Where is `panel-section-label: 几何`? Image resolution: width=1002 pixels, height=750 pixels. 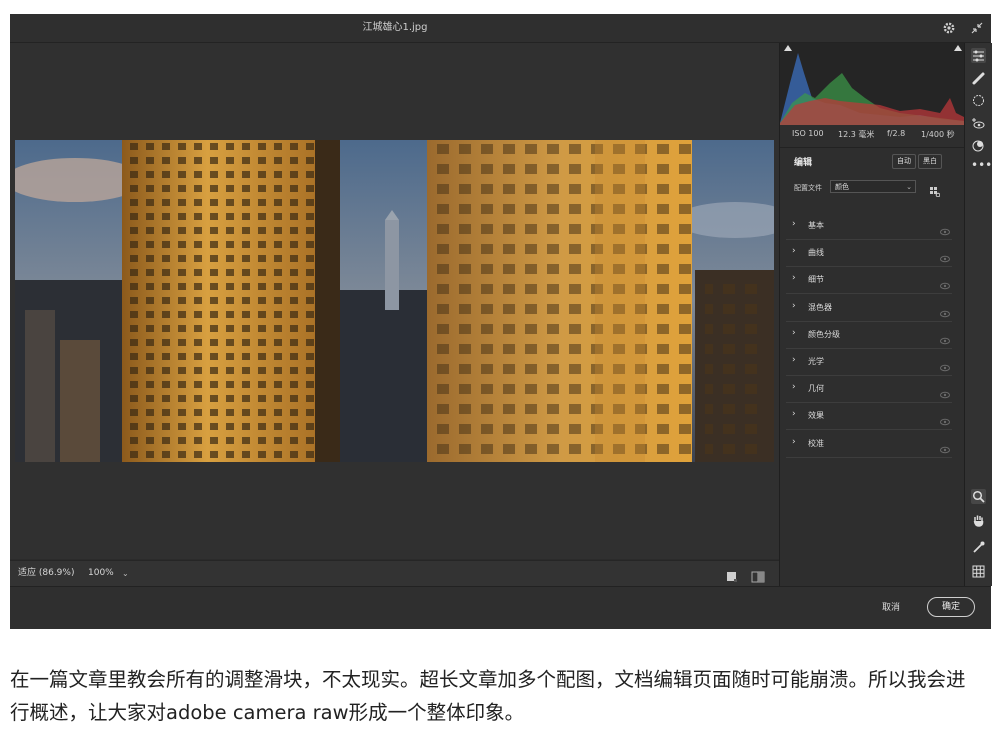
panel-section-label: 几何 is located at coordinates (816, 389).